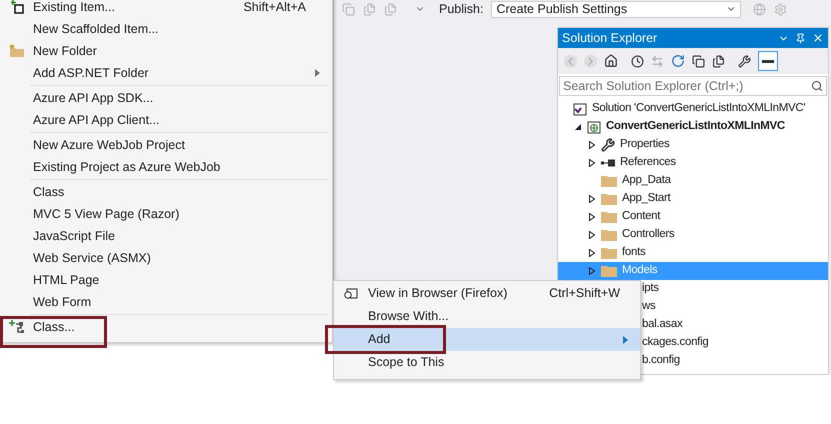 Image resolution: width=831 pixels, height=424 pixels. I want to click on menu-item: Web Service (ASMX), so click(166, 258).